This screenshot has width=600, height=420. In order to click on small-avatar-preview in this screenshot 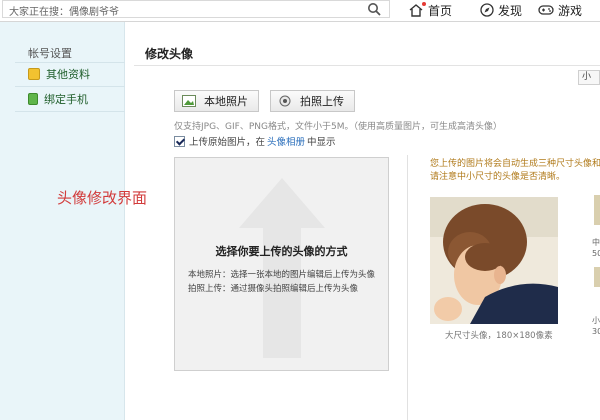, I will do `click(597, 277)`.